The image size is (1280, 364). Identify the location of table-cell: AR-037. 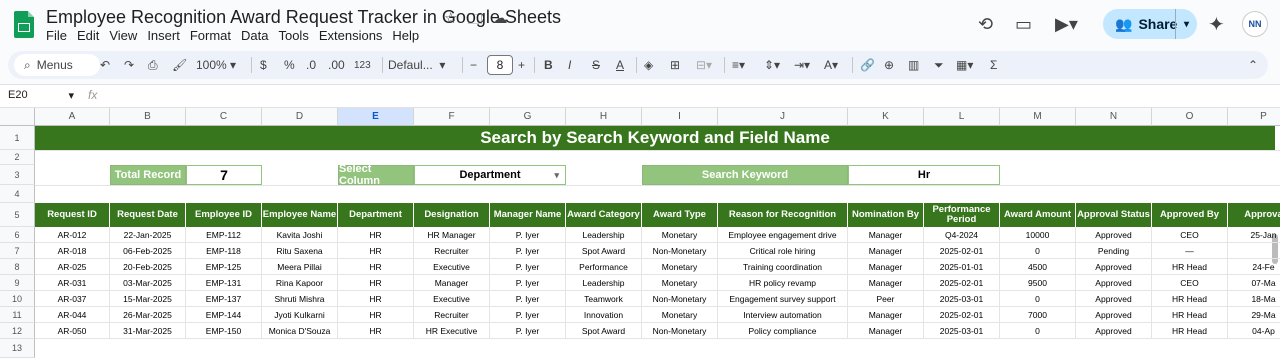
(72, 299).